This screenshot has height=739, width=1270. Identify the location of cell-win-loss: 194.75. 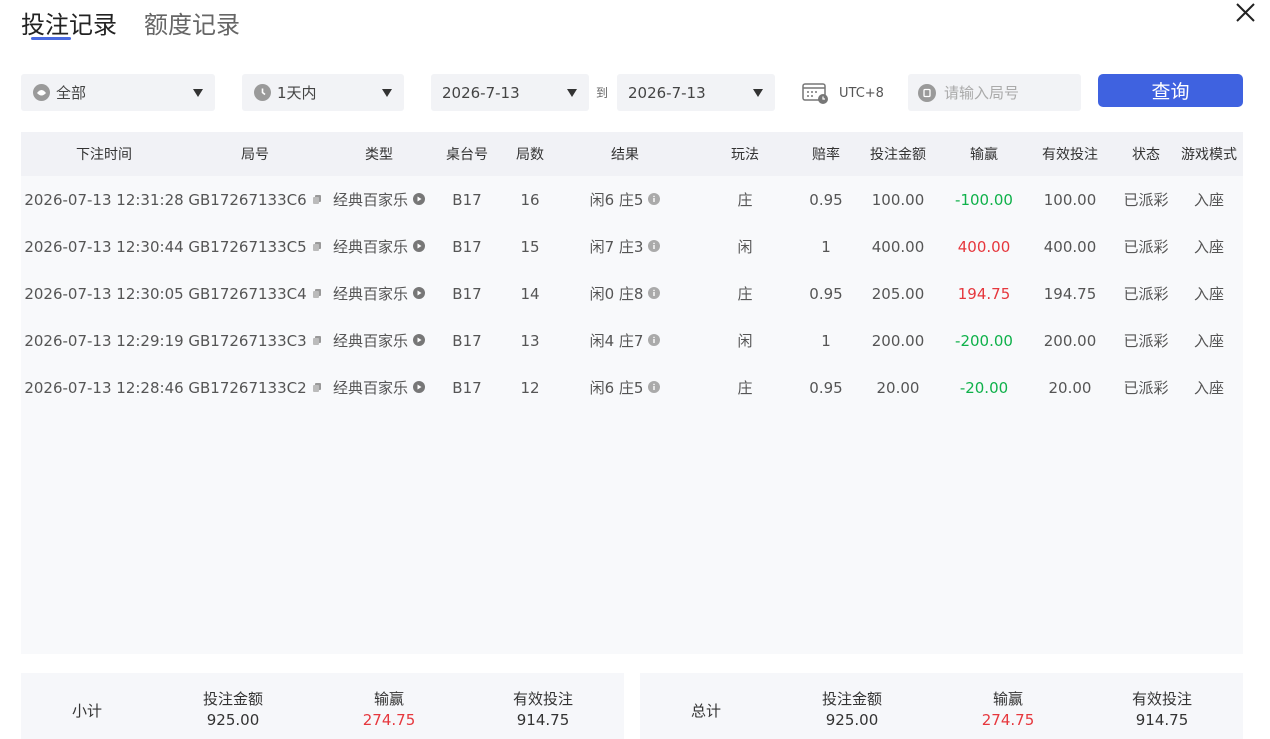
(984, 293).